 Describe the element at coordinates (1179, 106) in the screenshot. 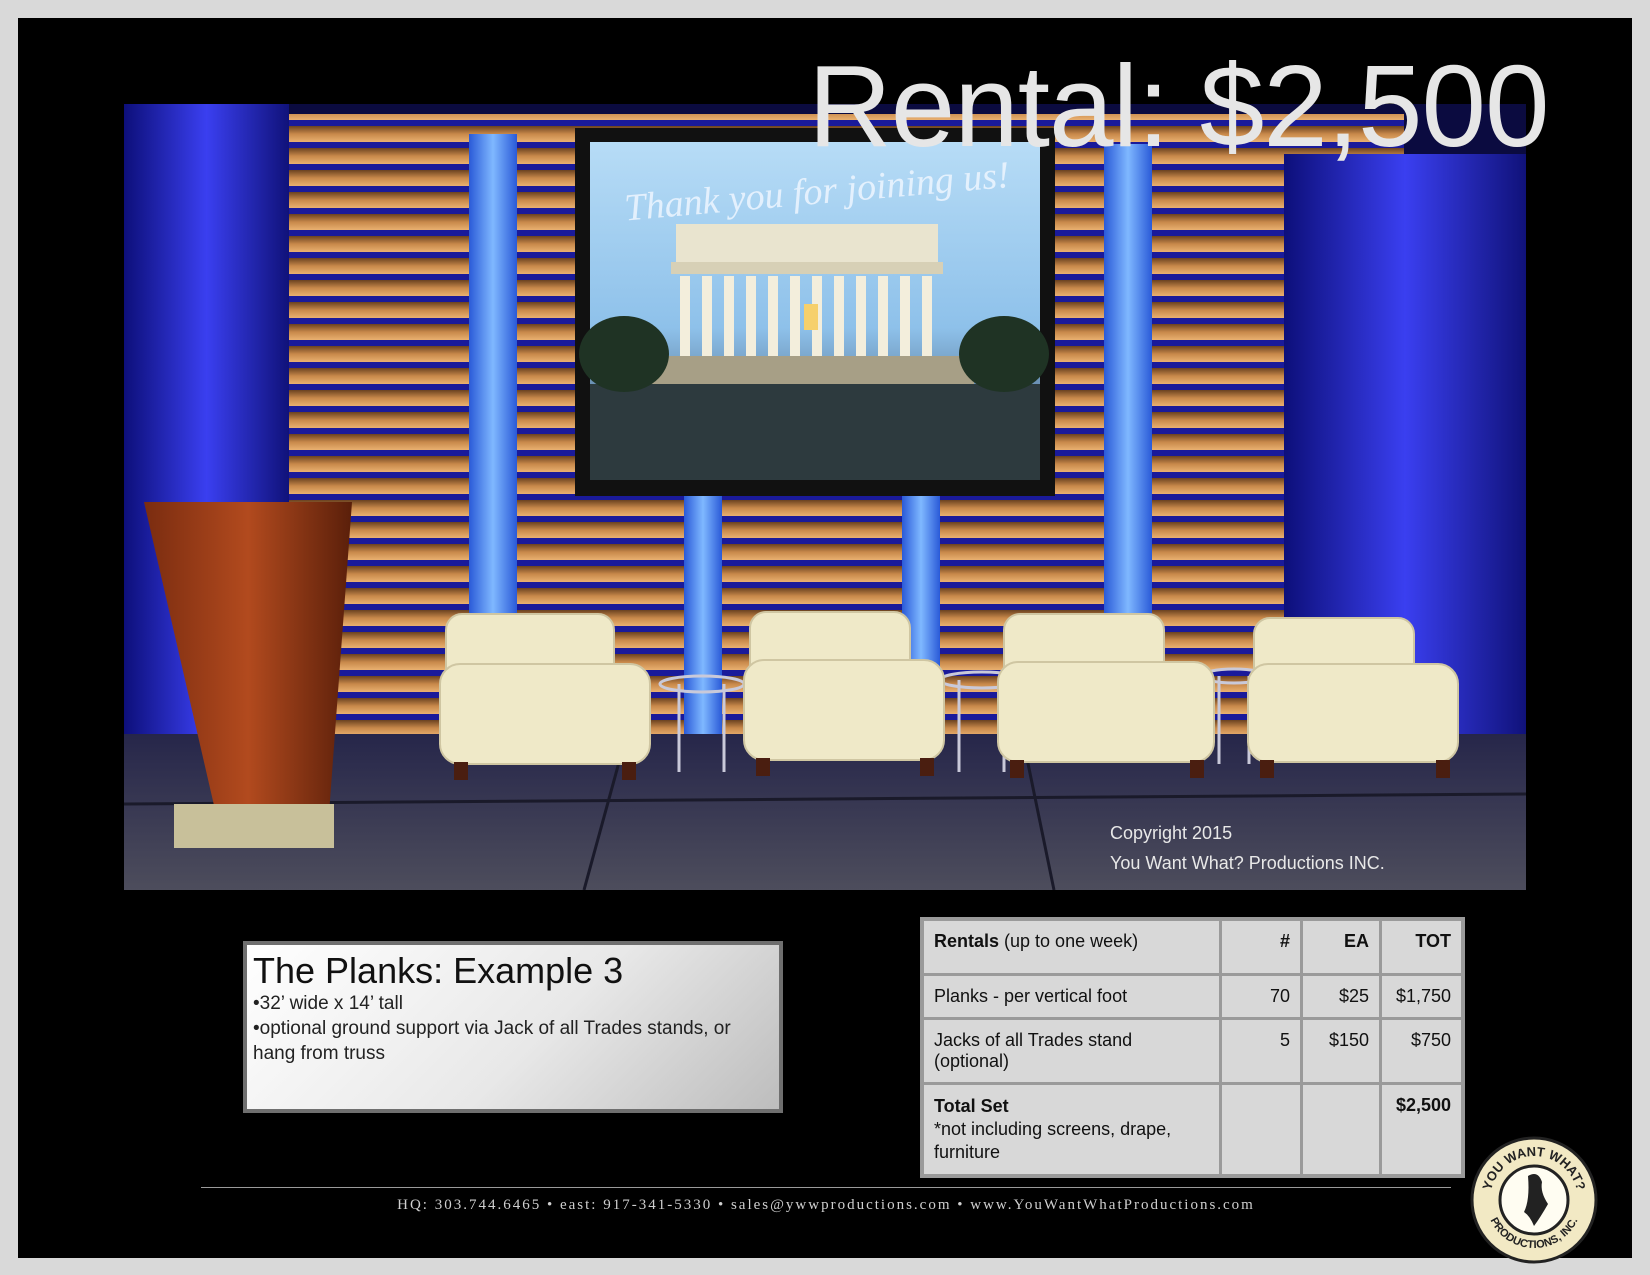

I see `rental-price-headline: Rental: $2,500` at that location.